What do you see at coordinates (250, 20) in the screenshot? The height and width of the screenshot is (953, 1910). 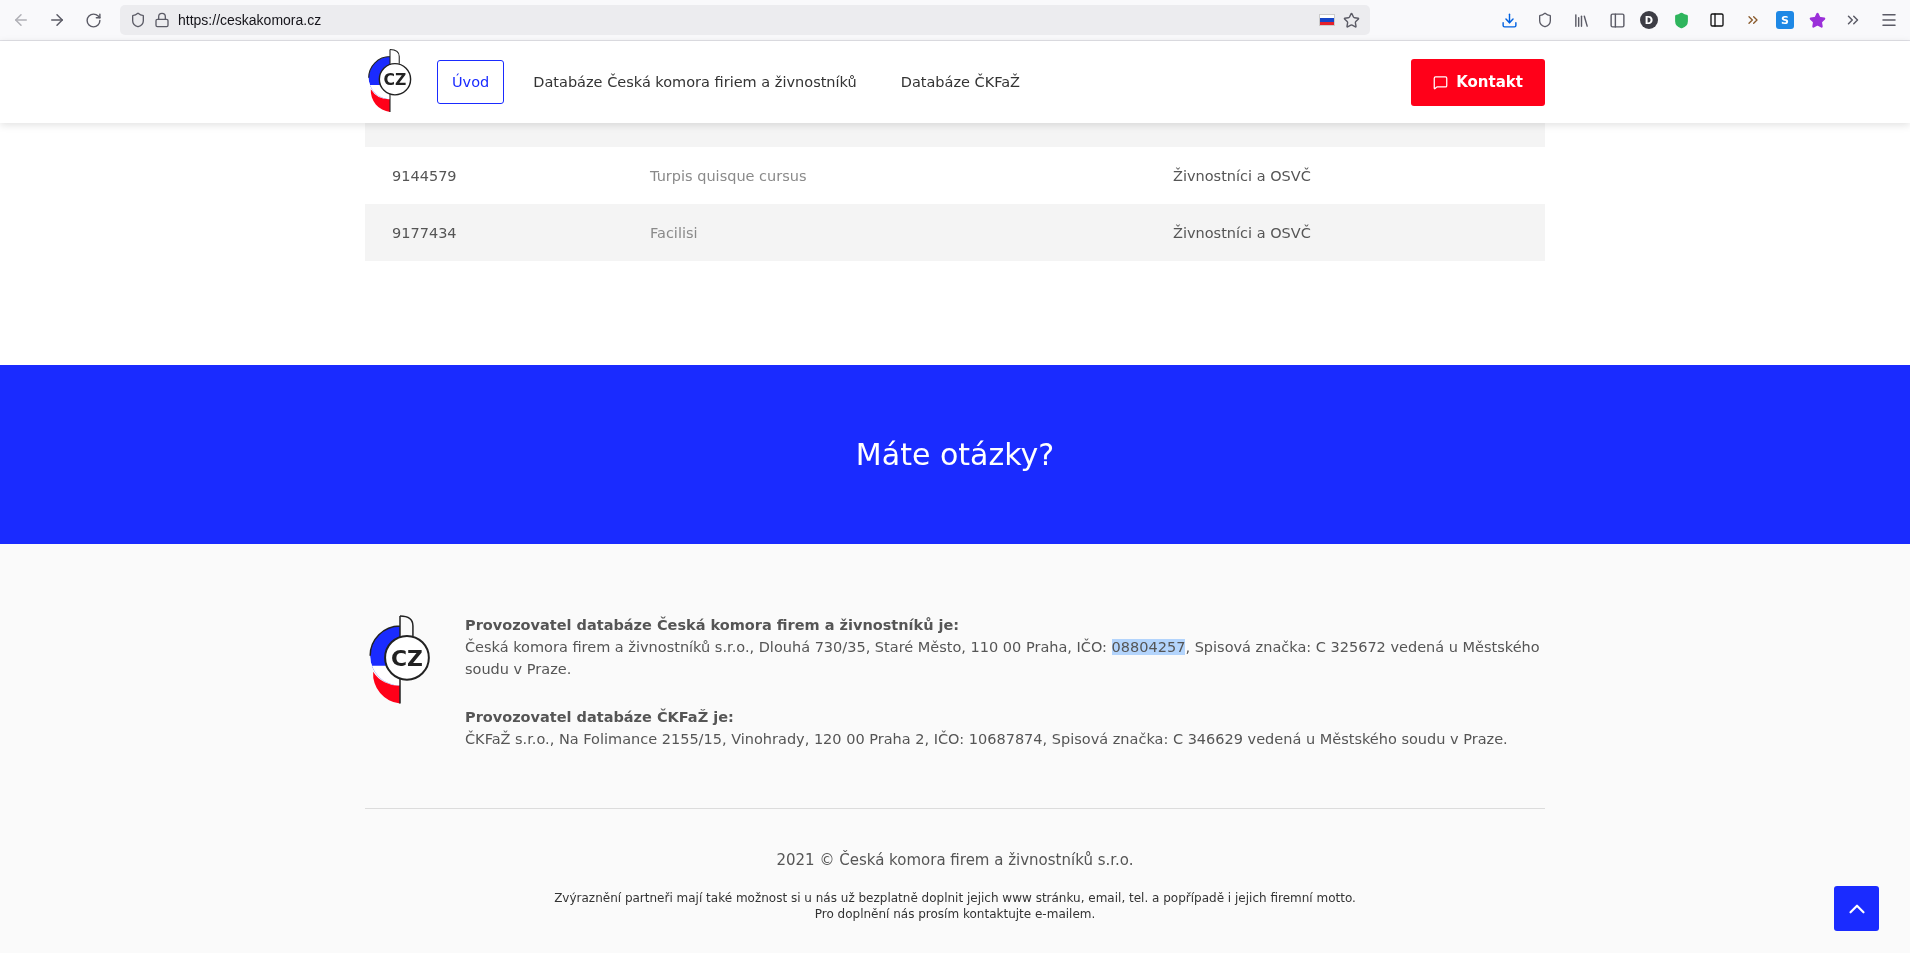 I see `url-text: https://ceskakomora.cz` at bounding box center [250, 20].